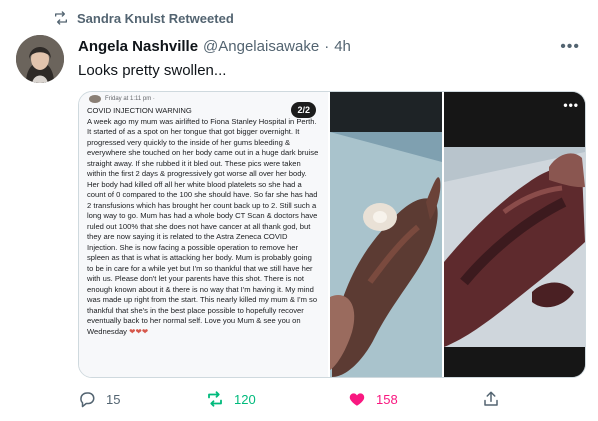  I want to click on media-photo-hand-bandage, so click(386, 234).